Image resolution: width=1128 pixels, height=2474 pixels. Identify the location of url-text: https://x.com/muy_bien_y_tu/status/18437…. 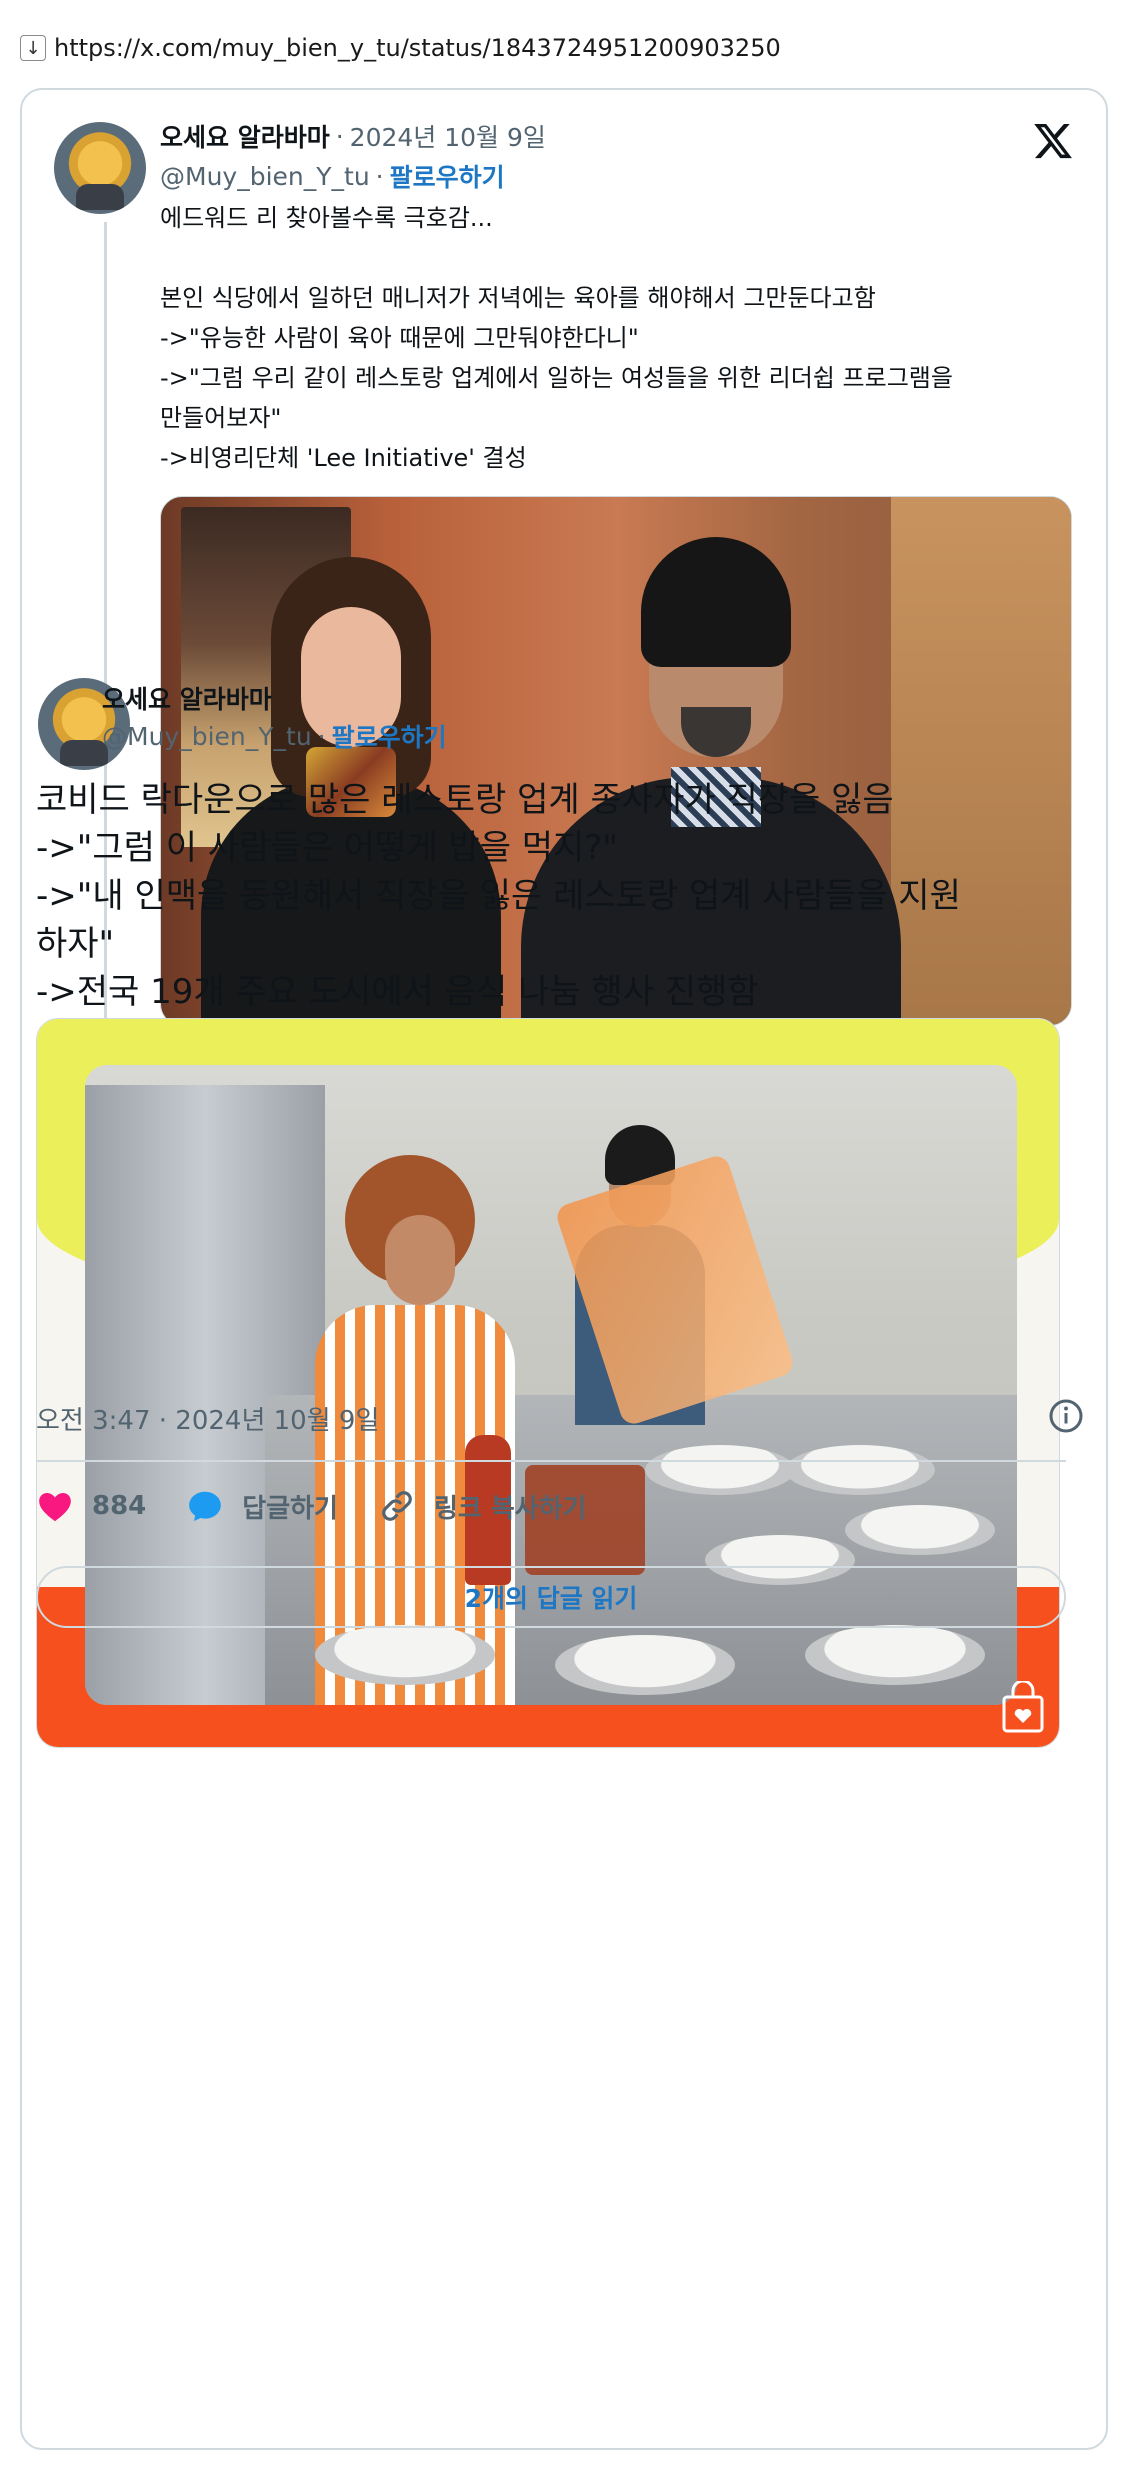
(417, 48).